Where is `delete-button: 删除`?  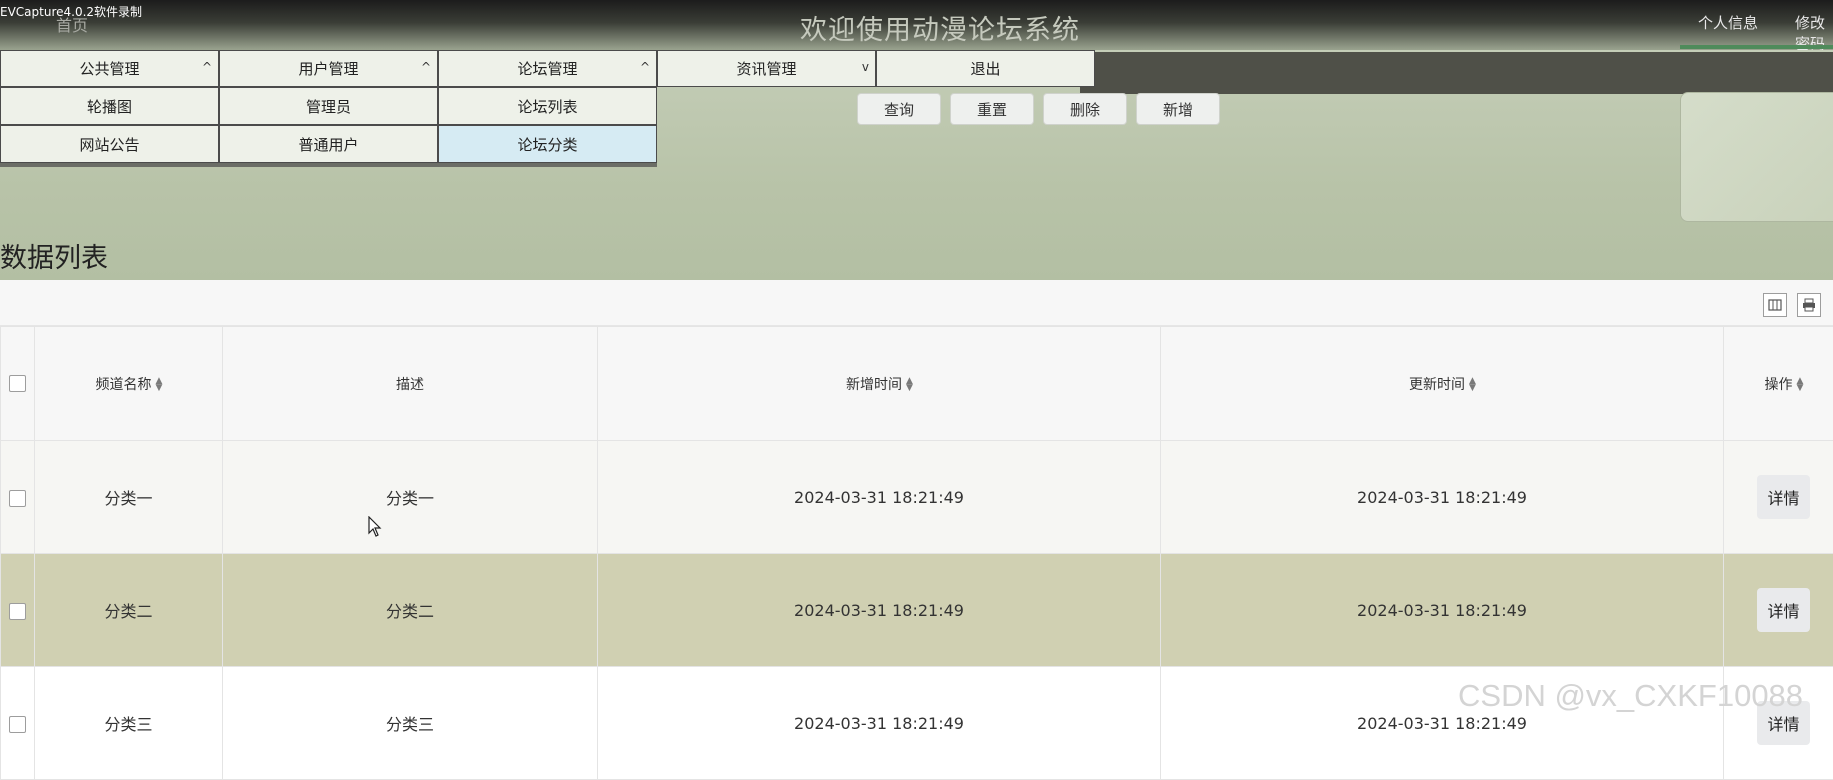
delete-button: 删除 is located at coordinates (1085, 109).